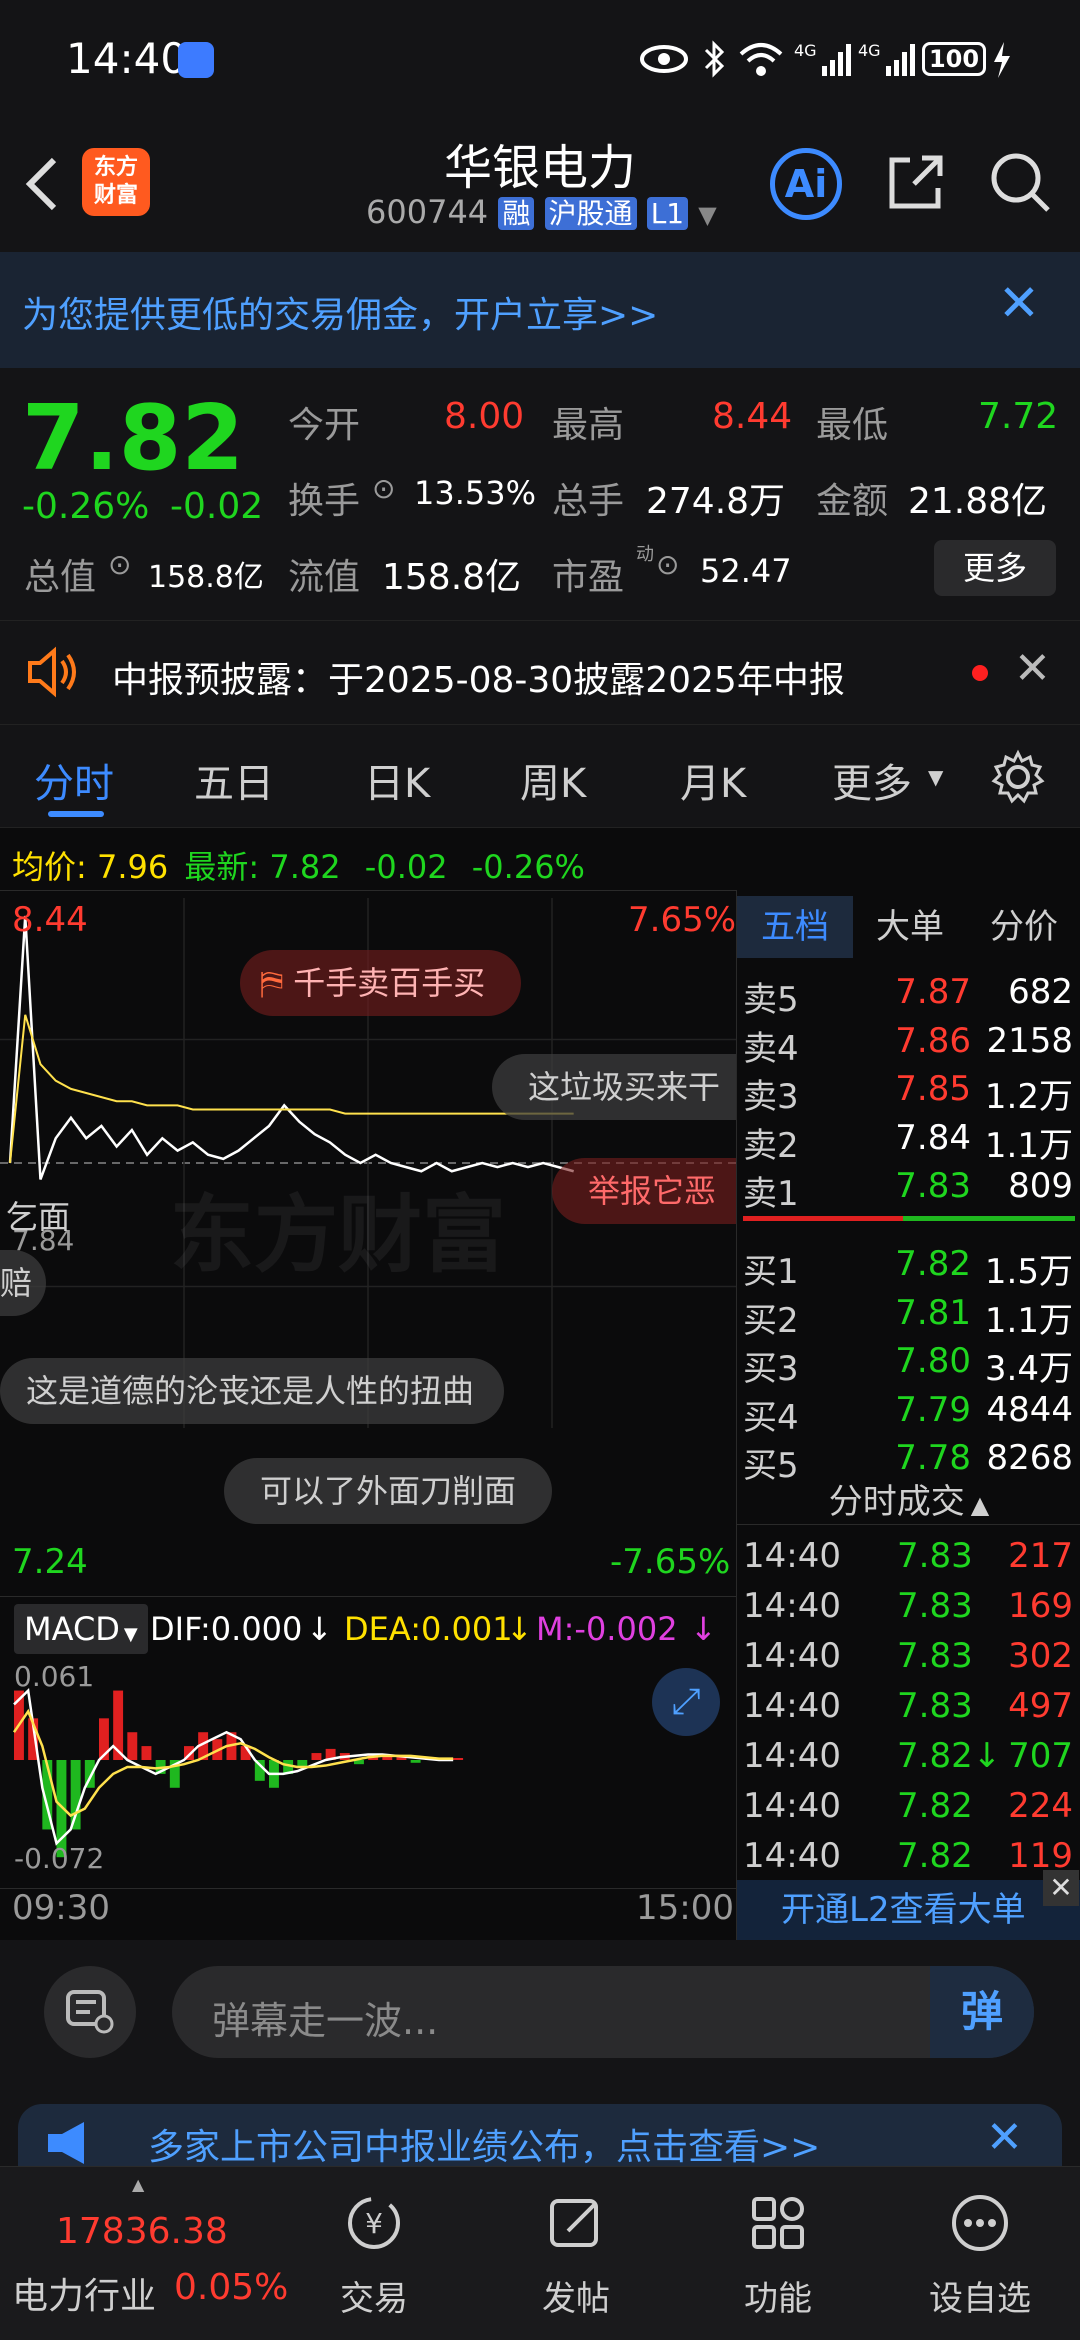 Image resolution: width=1080 pixels, height=2340 pixels. I want to click on macd-chart, so click(368, 1770).